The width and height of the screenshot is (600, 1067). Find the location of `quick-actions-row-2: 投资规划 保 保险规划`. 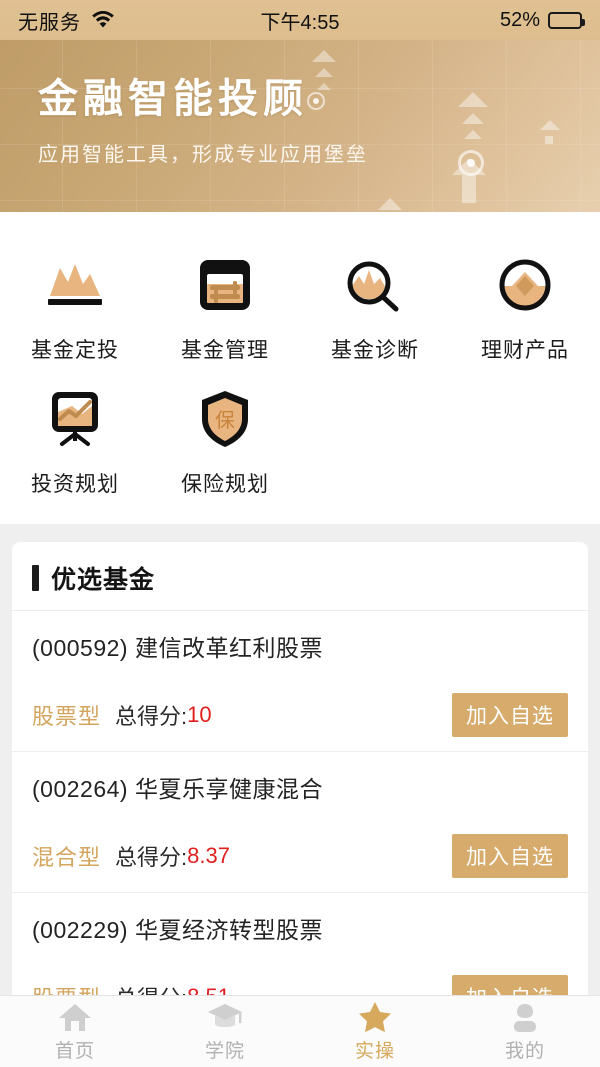

quick-actions-row-2: 投资规划 保 保险规划 is located at coordinates (300, 439).